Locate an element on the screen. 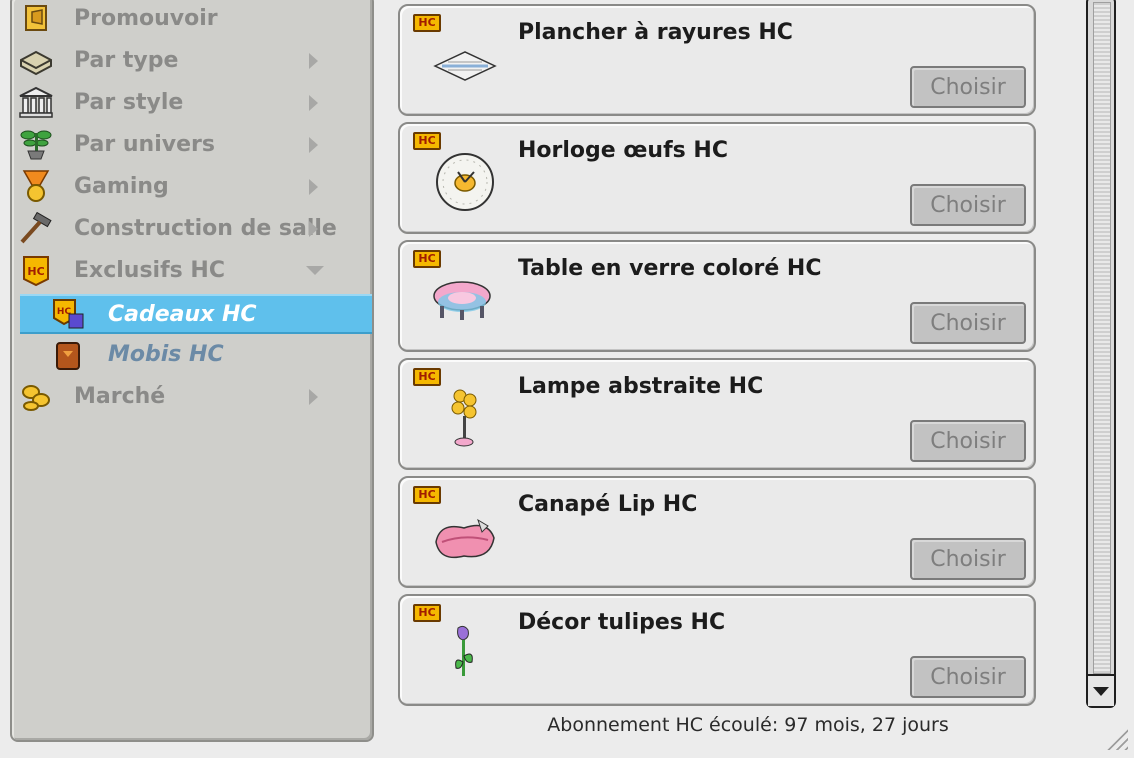 The image size is (1134, 758). product-name: Canapé Lip HC is located at coordinates (608, 504).